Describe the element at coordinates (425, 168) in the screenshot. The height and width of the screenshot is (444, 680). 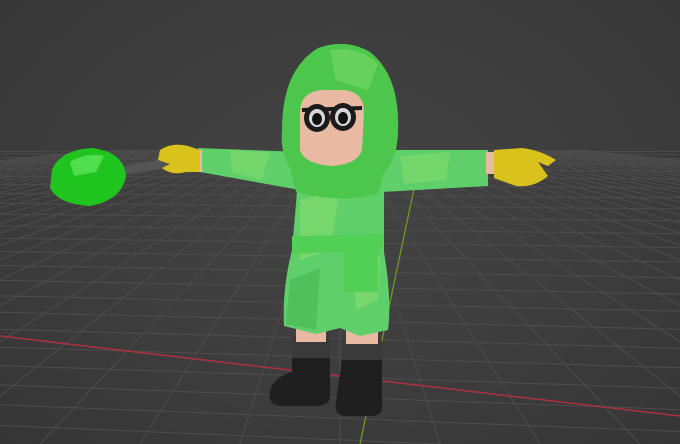
I see `right-arm-sleeve-highlight` at that location.